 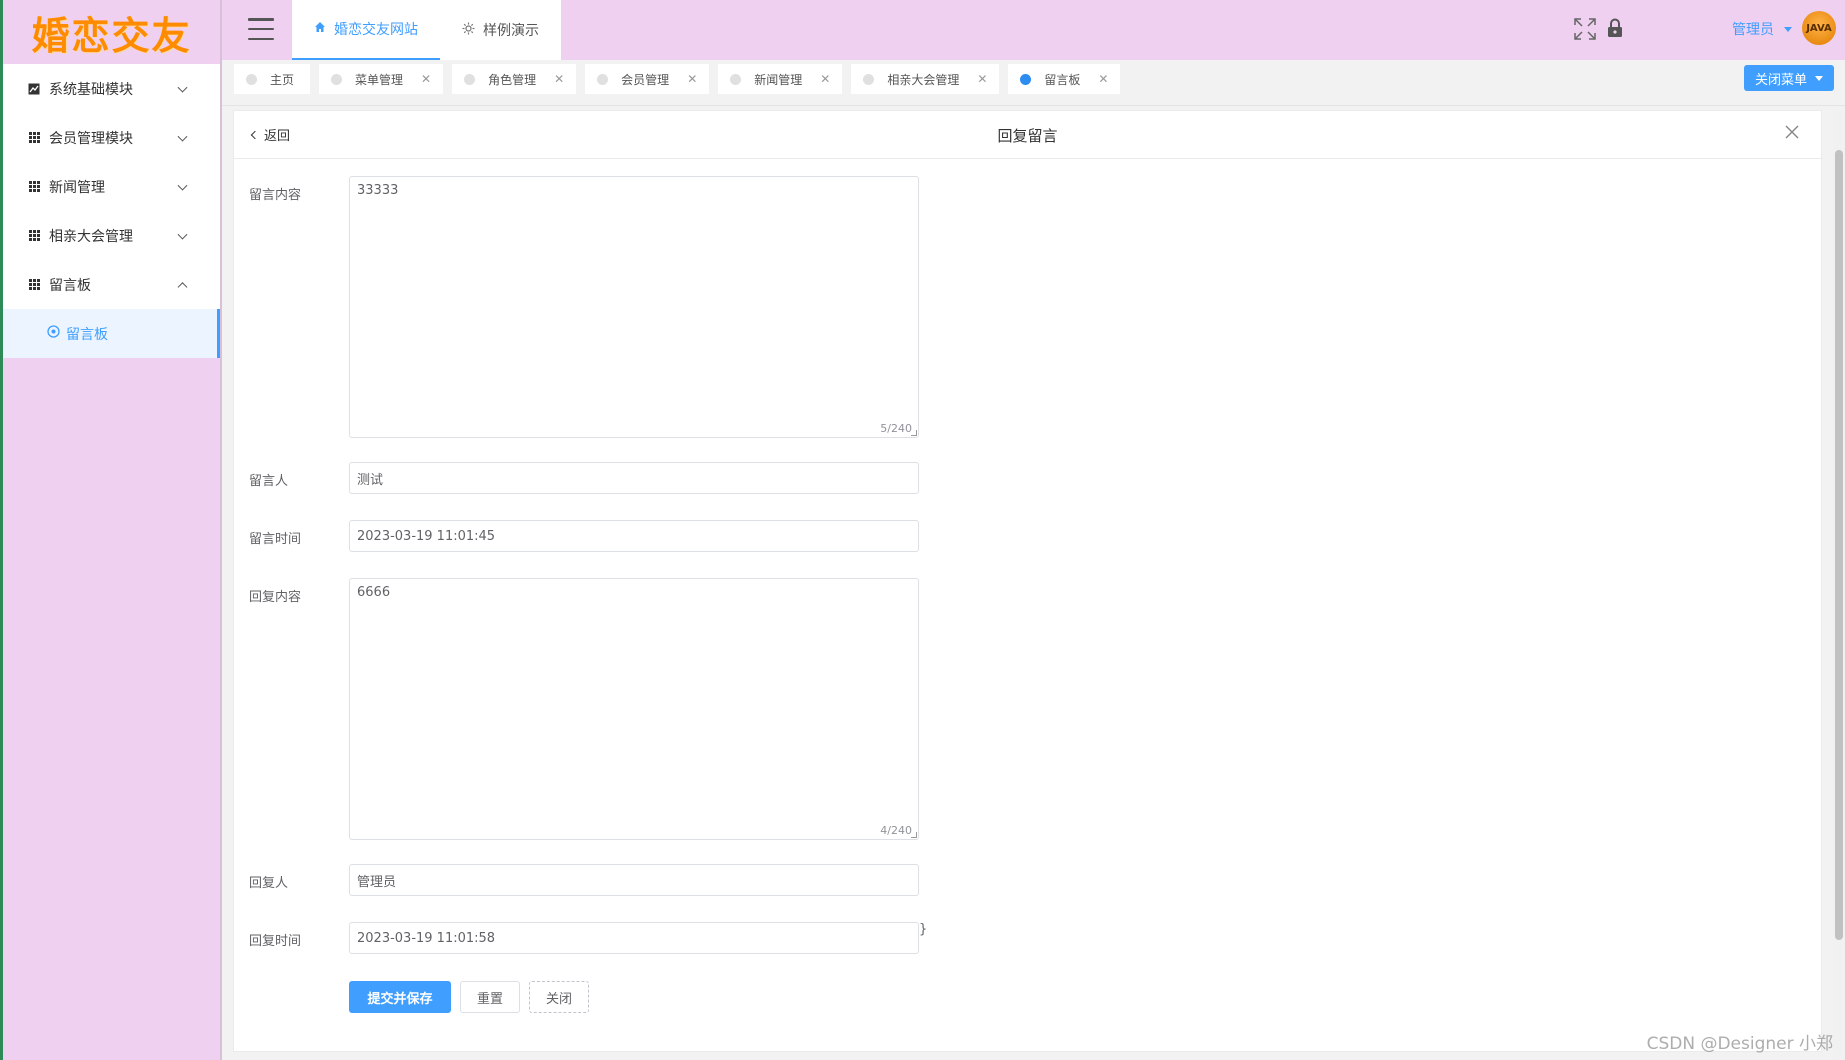 What do you see at coordinates (91, 89) in the screenshot?
I see `sidebar-item-label: 系统基础模块` at bounding box center [91, 89].